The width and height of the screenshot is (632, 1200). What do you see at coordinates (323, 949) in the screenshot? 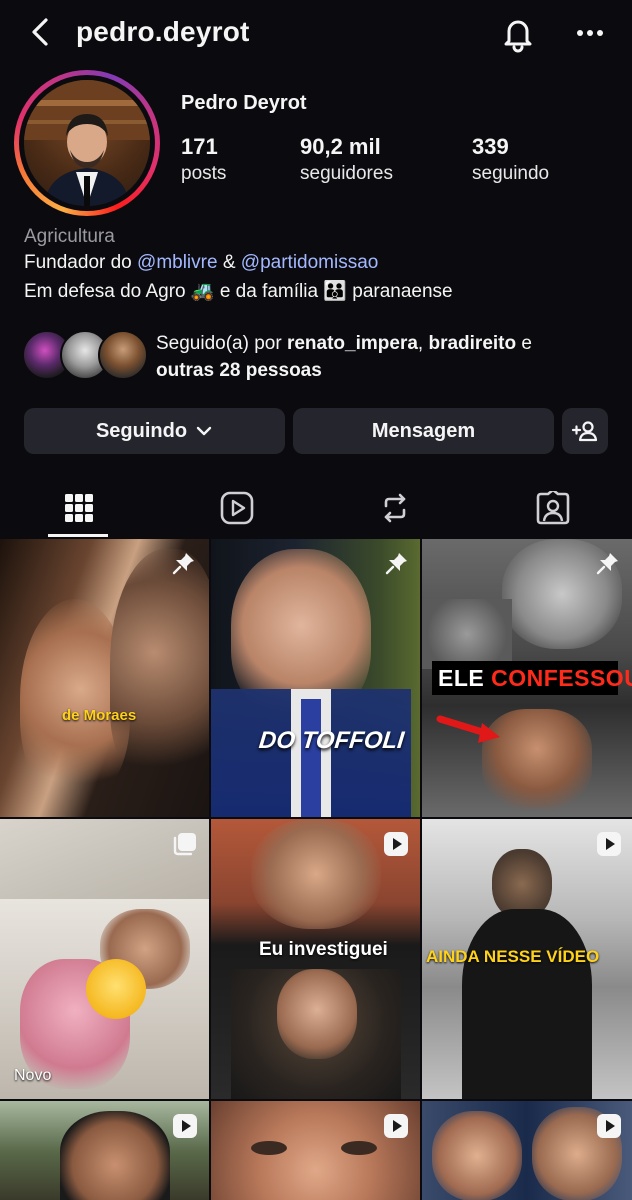
I see `post-caption: Eu investiguei` at bounding box center [323, 949].